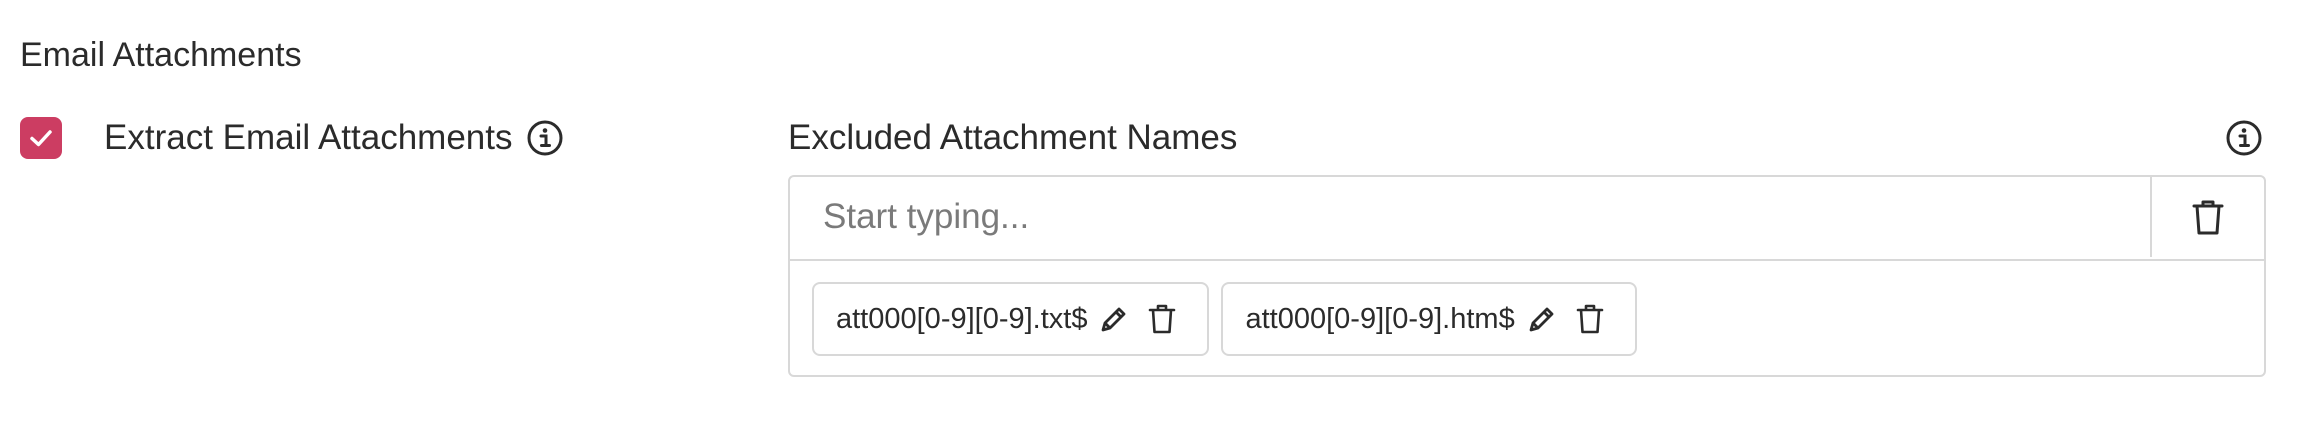  I want to click on check-icon, so click(41, 138).